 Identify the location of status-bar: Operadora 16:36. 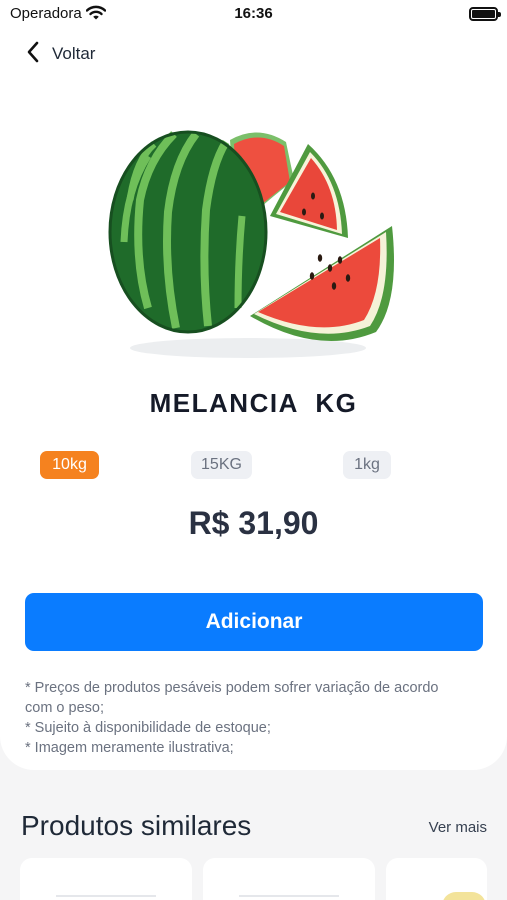
(253, 14).